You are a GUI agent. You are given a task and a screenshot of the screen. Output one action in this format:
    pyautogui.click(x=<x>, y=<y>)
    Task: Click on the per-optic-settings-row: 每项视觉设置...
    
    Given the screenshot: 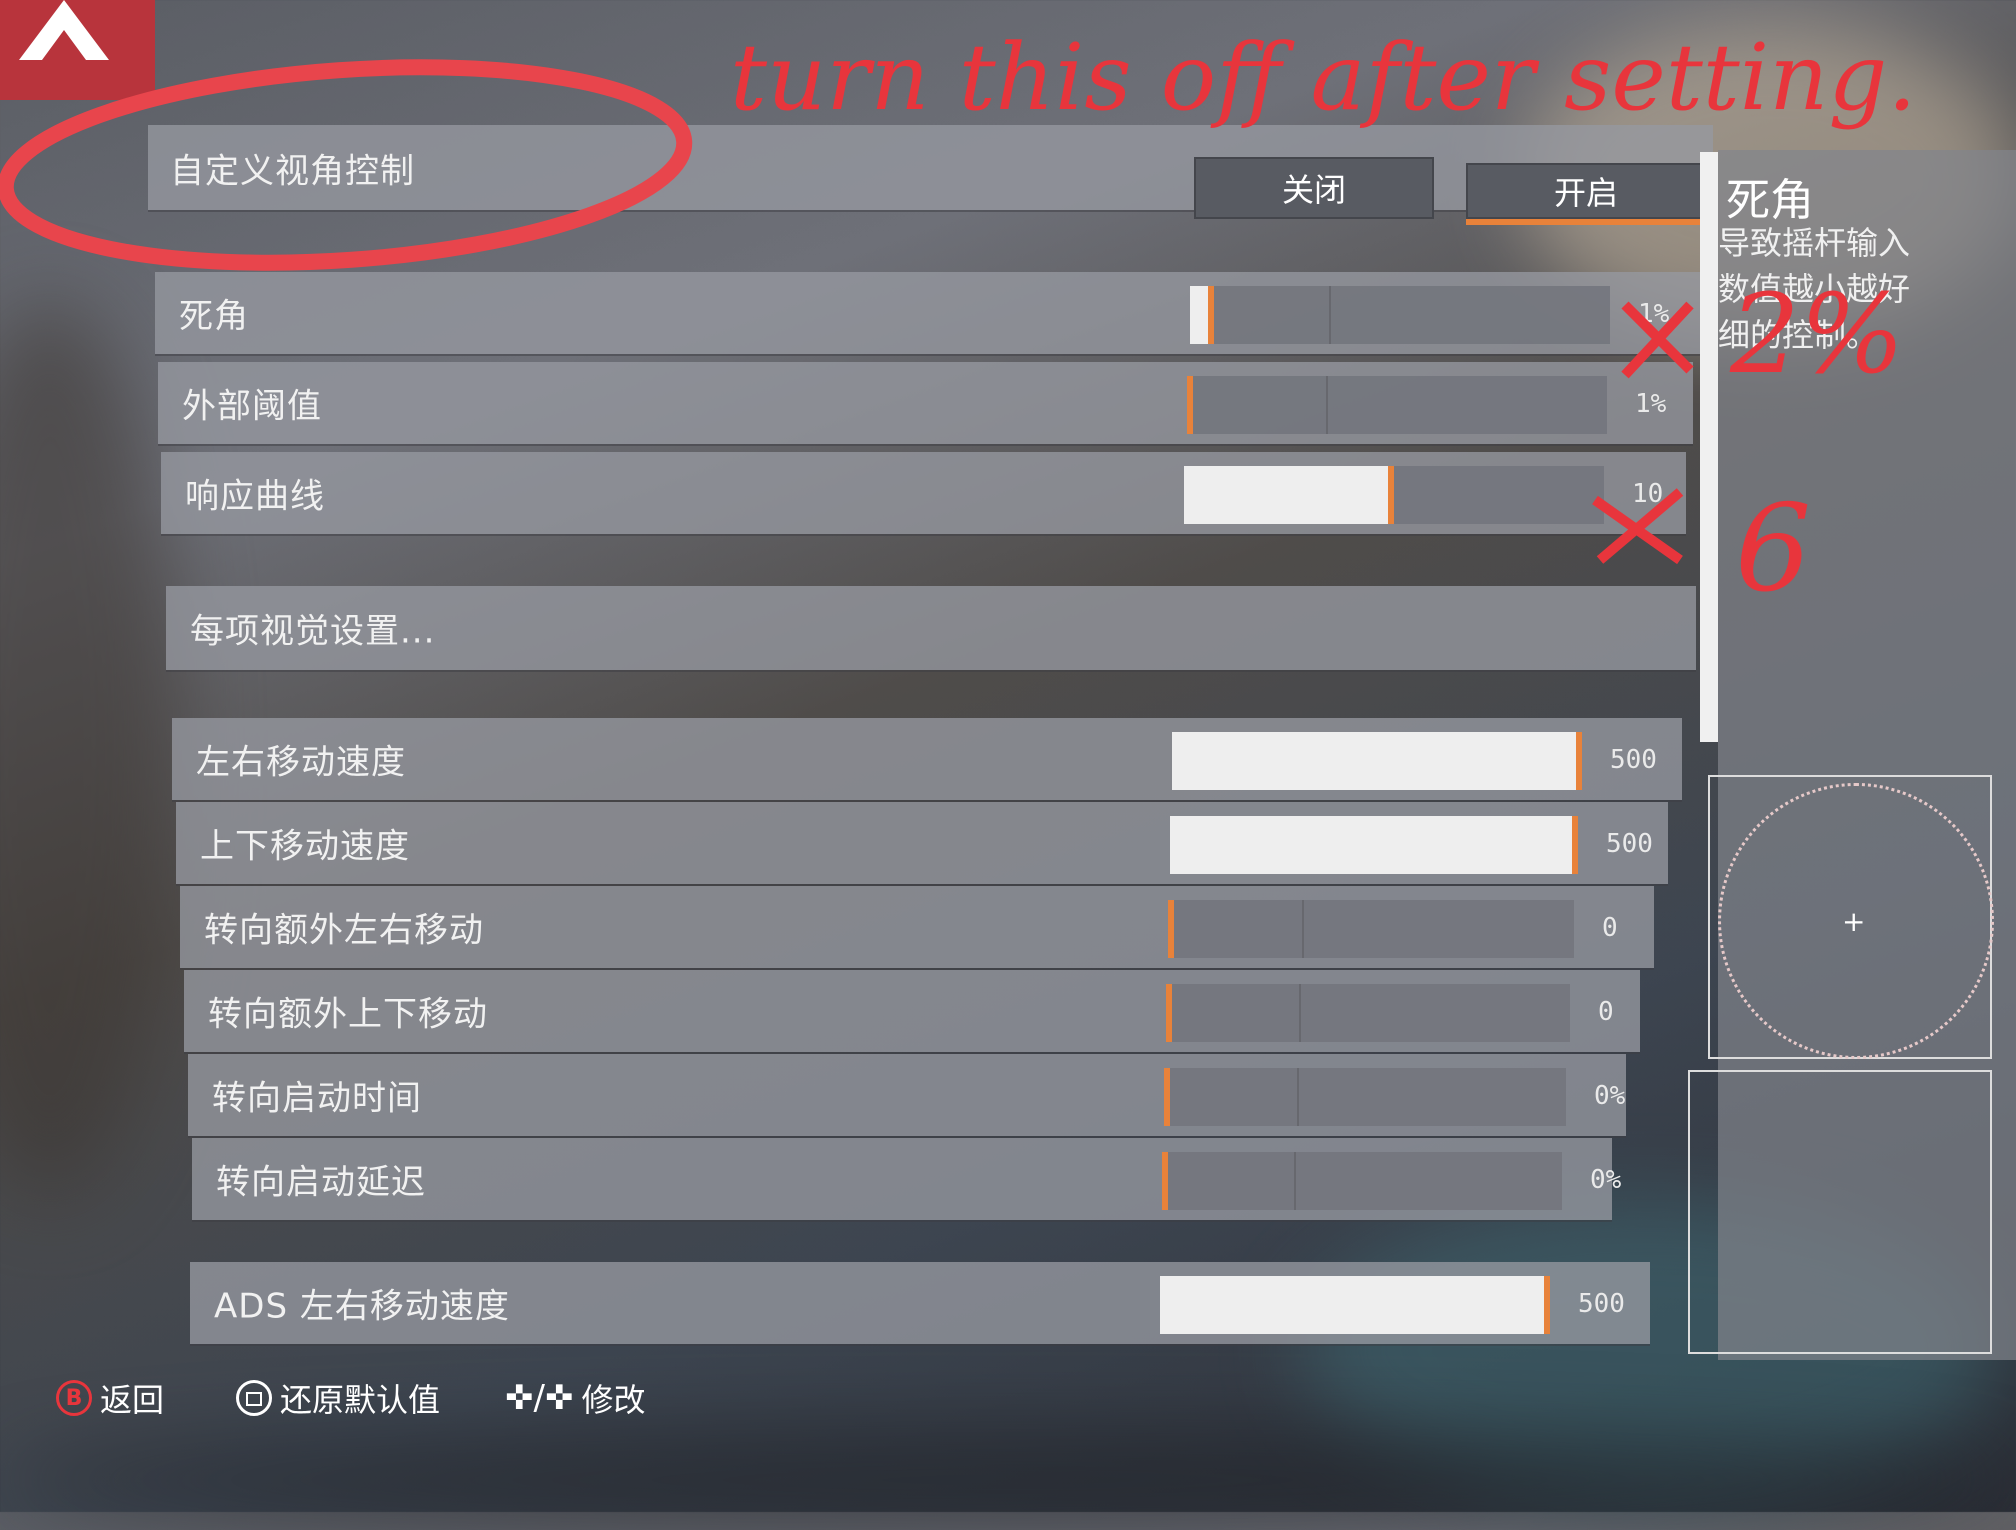 What is the action you would take?
    pyautogui.click(x=931, y=628)
    